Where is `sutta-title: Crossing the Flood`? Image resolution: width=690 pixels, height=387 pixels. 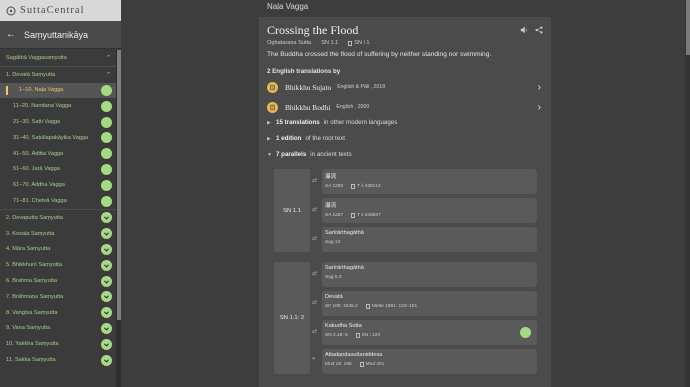 sutta-title: Crossing the Flood is located at coordinates (312, 30).